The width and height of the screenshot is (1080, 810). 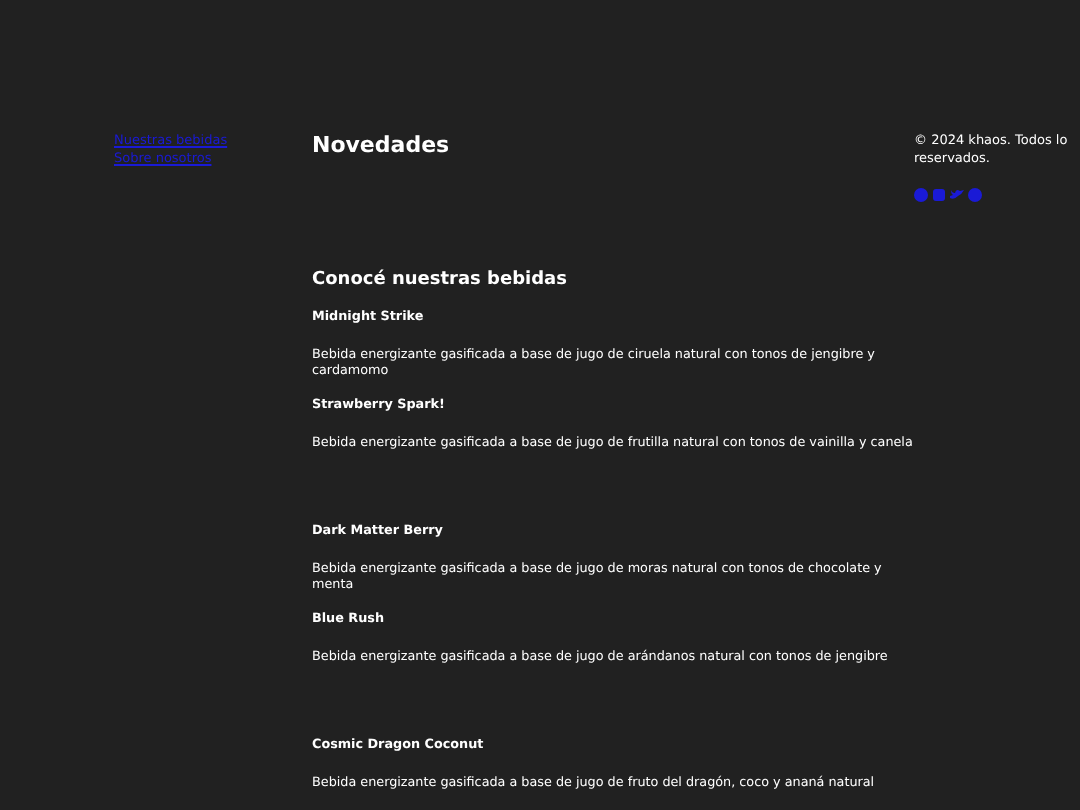 I want to click on bird-icon, so click(x=957, y=194).